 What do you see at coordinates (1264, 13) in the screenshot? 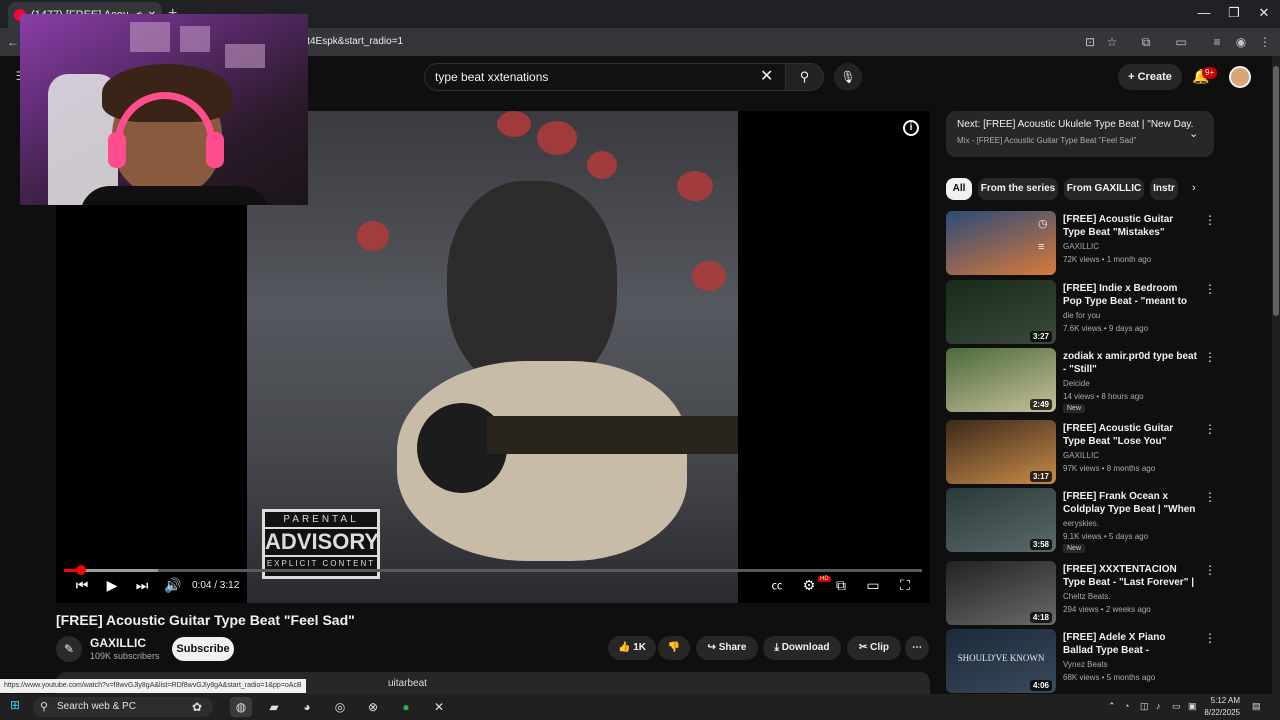
I see `close-window-icon: ✕` at bounding box center [1264, 13].